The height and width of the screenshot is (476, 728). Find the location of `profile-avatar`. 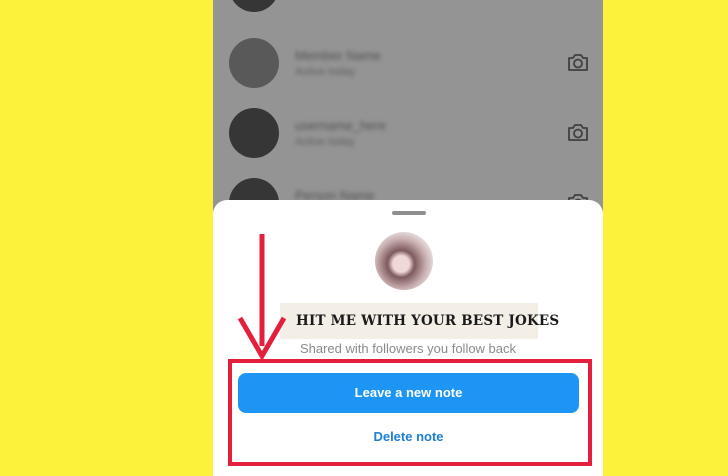

profile-avatar is located at coordinates (404, 261).